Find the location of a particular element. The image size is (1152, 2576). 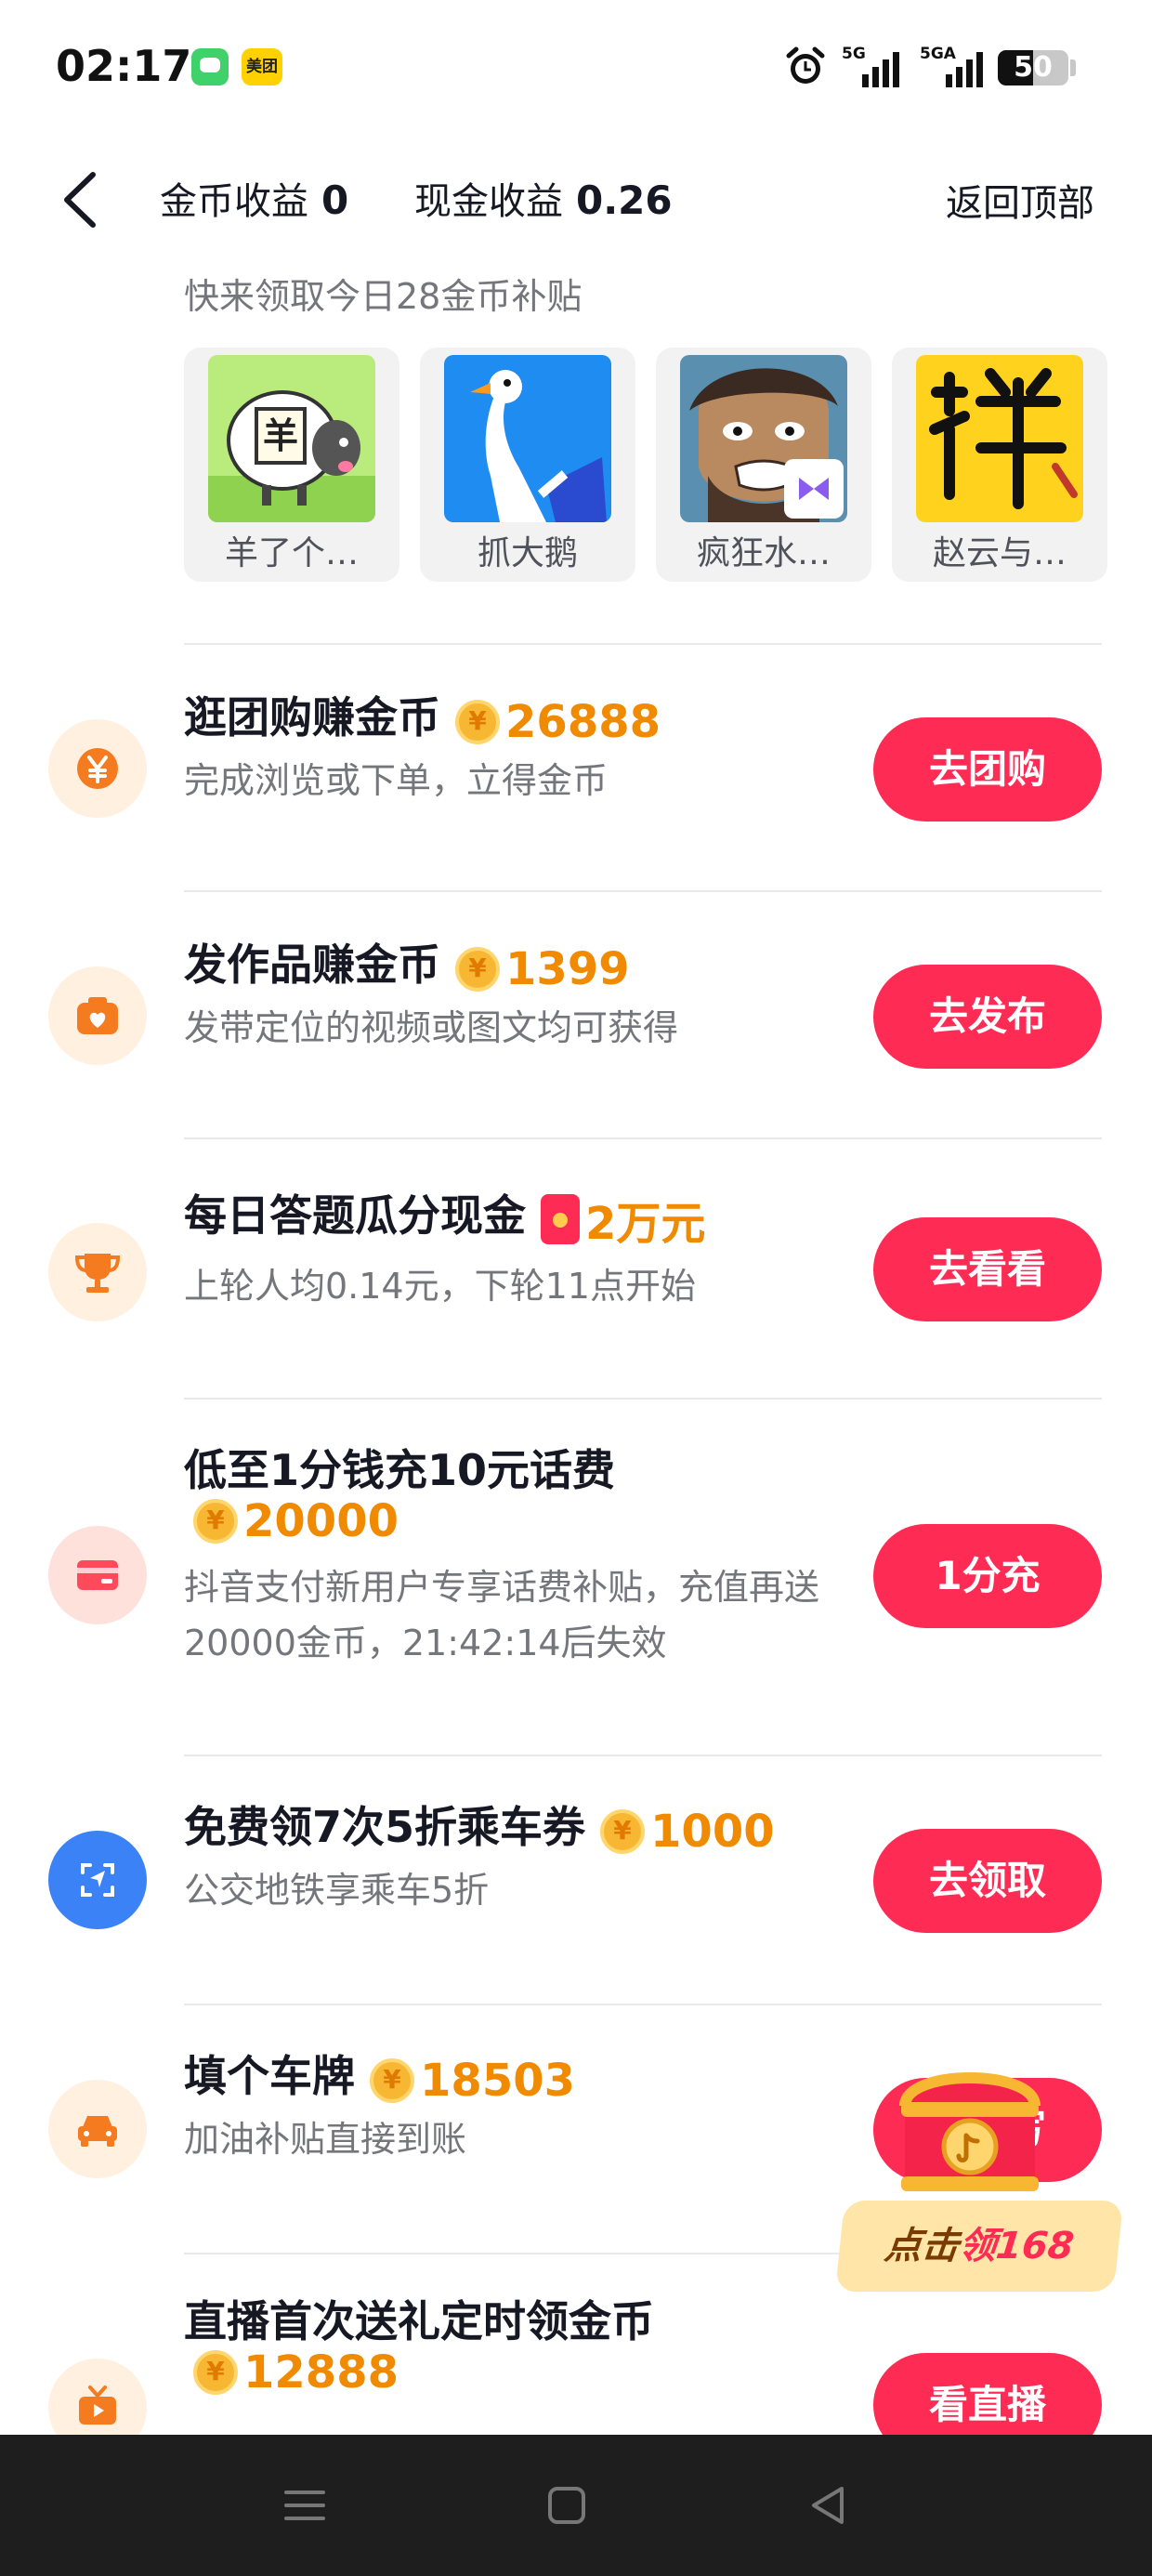

floating-treasure-chest: 点击领168 is located at coordinates (979, 2175).